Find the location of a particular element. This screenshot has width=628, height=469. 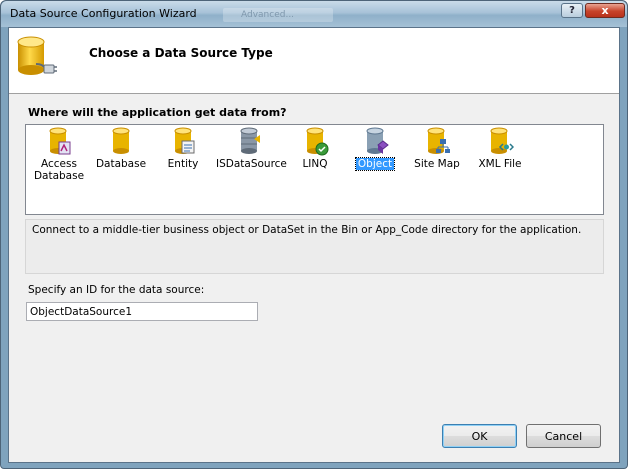

source-type-label: Object is located at coordinates (375, 164).